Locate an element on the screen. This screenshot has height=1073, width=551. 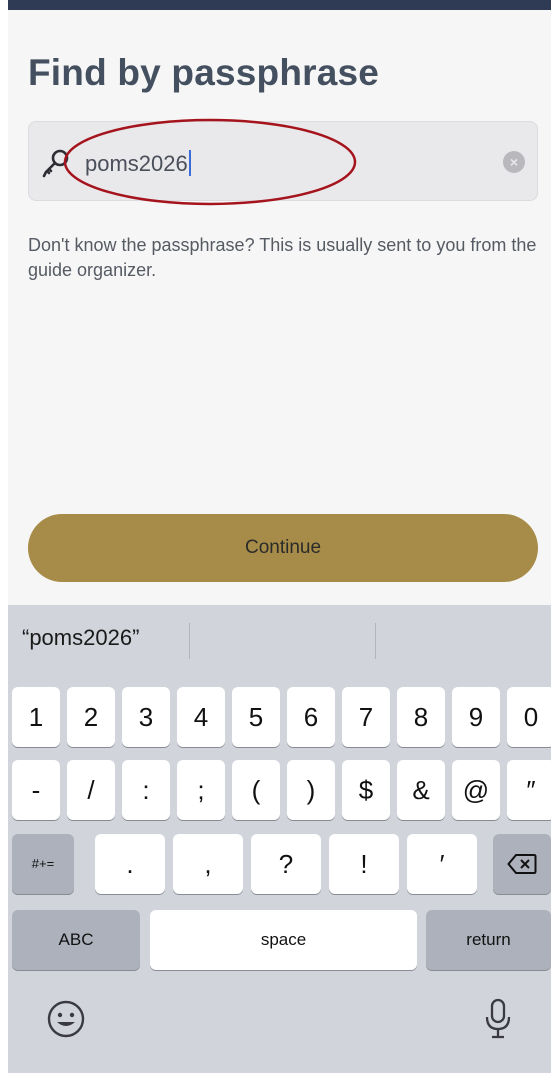
suggestion-item: “poms2026” is located at coordinates (80, 638).